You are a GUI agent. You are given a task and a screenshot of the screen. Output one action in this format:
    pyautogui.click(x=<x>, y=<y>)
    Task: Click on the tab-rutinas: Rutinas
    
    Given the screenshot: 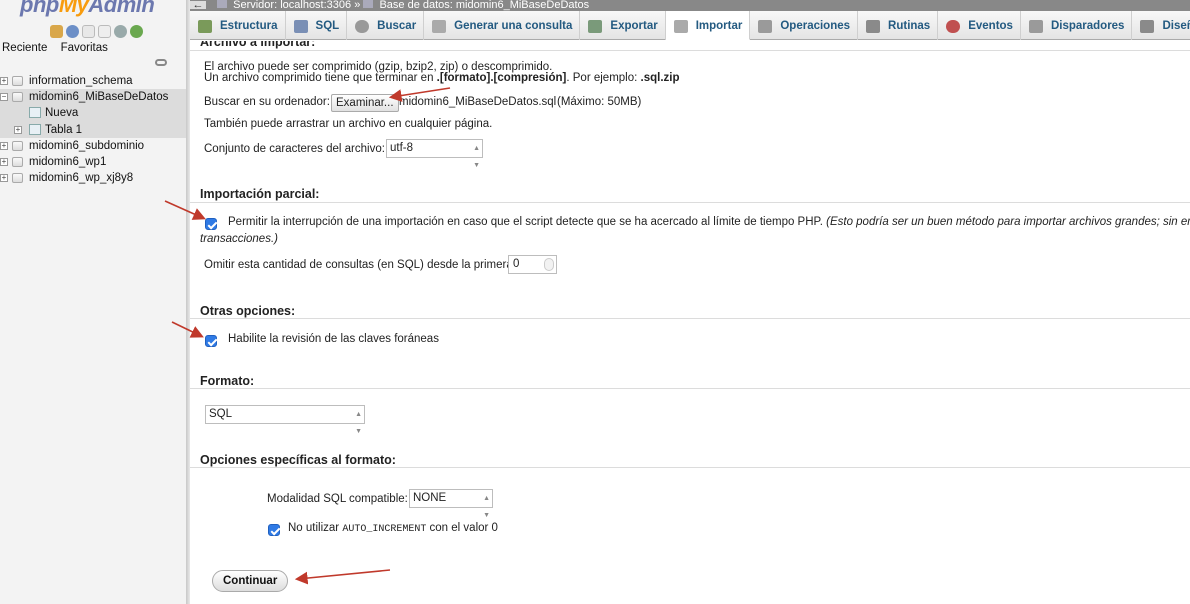 What is the action you would take?
    pyautogui.click(x=898, y=25)
    